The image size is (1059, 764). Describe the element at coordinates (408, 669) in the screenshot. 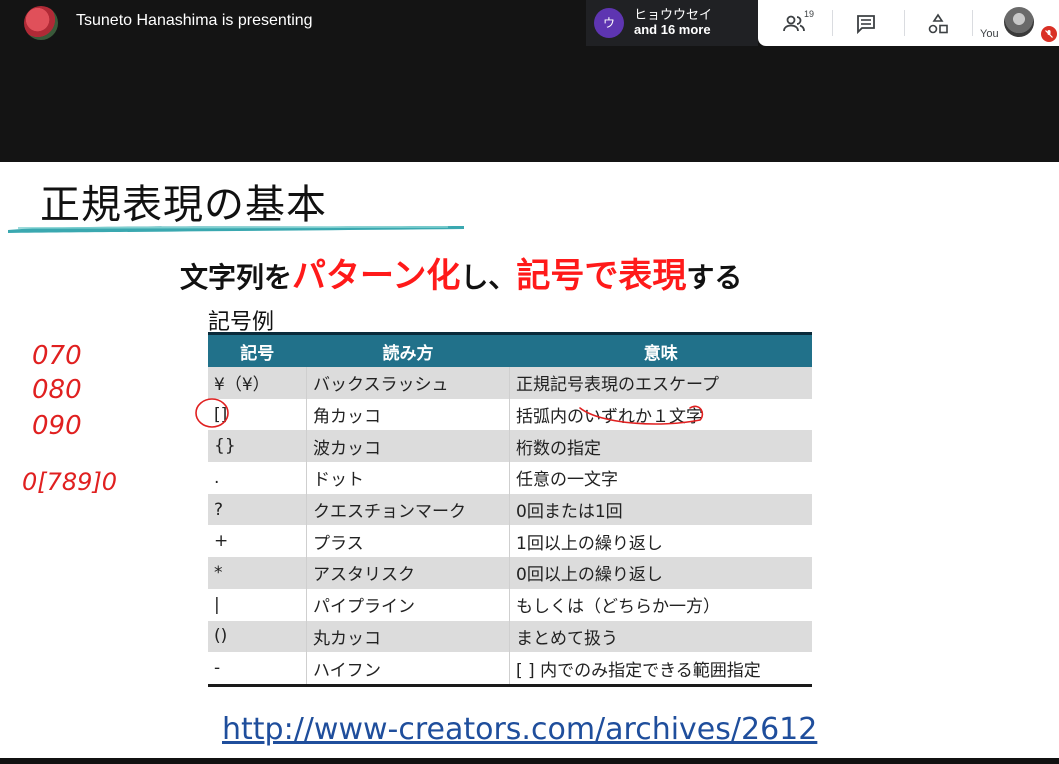

I see `reading-cell: ハイフン` at that location.